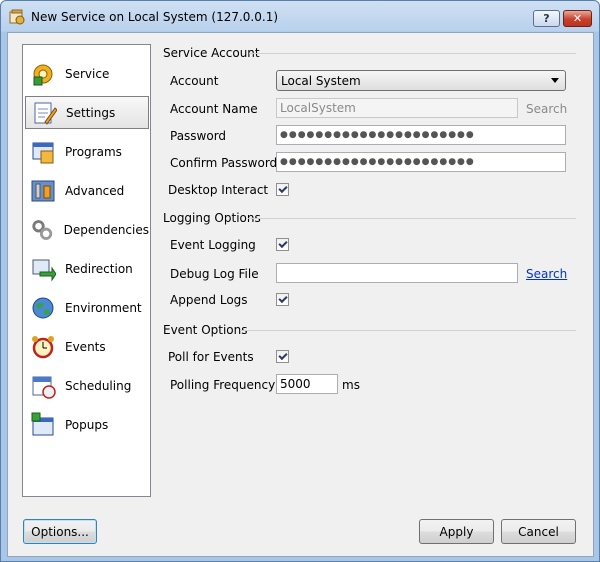 The width and height of the screenshot is (600, 562). What do you see at coordinates (106, 229) in the screenshot?
I see `sidebar-item-label: Dependencies` at bounding box center [106, 229].